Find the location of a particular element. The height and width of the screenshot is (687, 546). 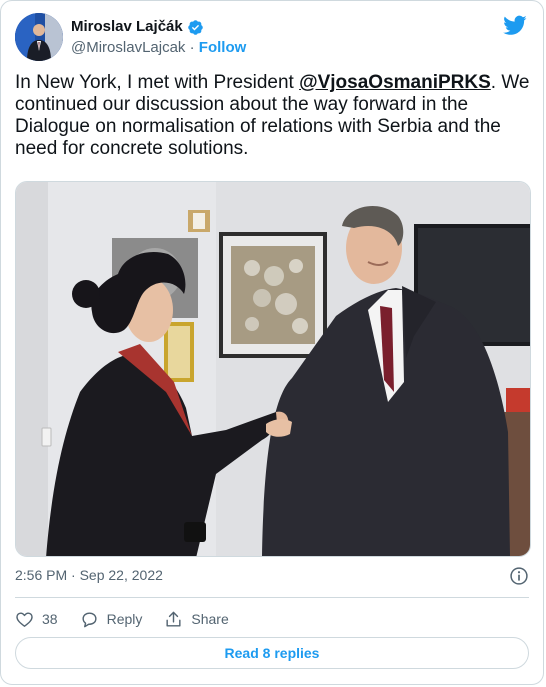

reply-button: Reply is located at coordinates (111, 619).